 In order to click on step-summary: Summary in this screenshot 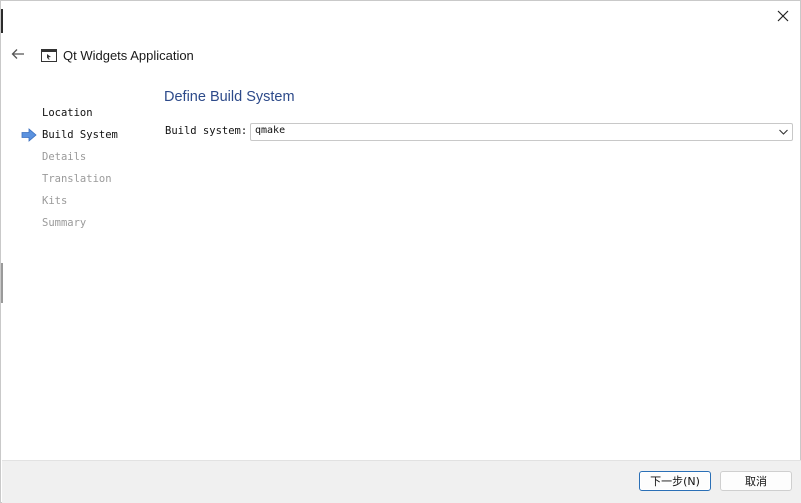, I will do `click(81, 225)`.